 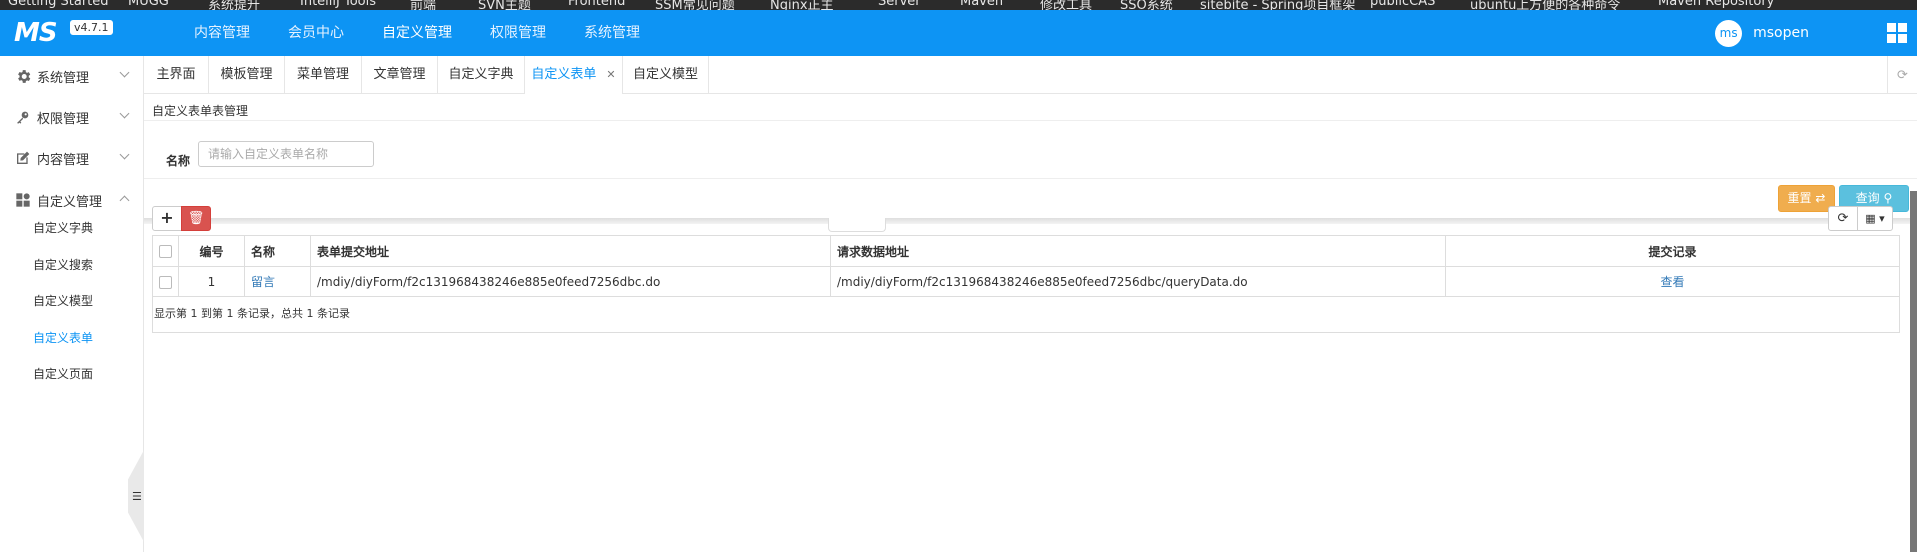 What do you see at coordinates (1875, 218) in the screenshot?
I see `columns-toggle-button: ▦ ▾` at bounding box center [1875, 218].